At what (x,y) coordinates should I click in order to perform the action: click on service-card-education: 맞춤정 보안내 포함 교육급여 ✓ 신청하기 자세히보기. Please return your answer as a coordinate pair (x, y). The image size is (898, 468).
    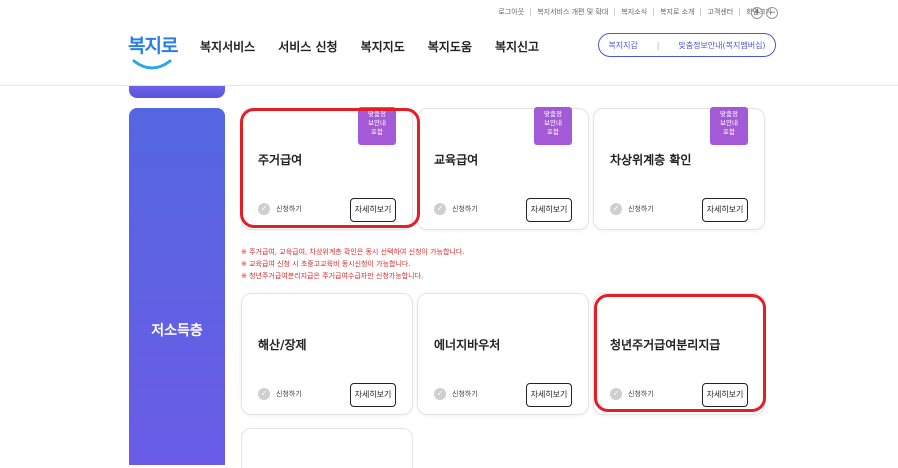
    Looking at the image, I should click on (503, 168).